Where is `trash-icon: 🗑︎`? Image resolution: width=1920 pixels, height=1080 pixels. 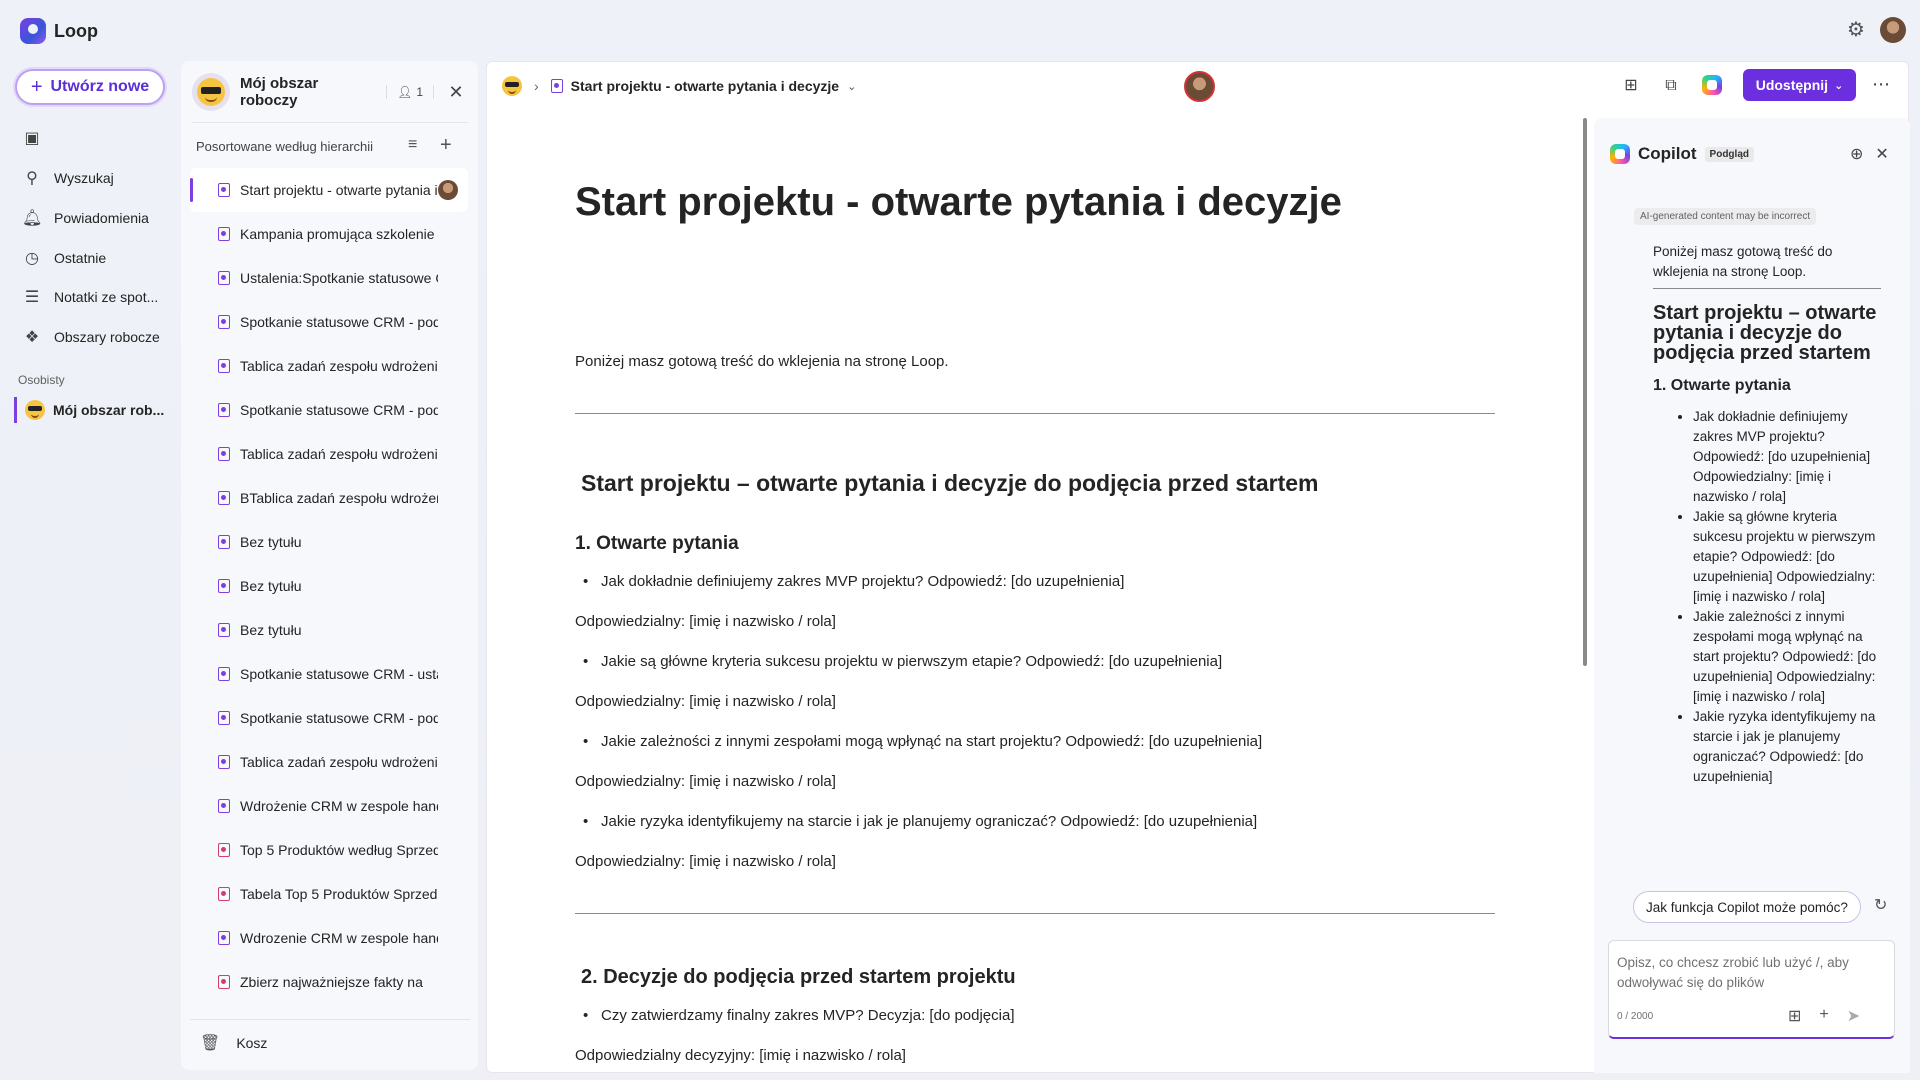 trash-icon: 🗑︎ is located at coordinates (210, 1043).